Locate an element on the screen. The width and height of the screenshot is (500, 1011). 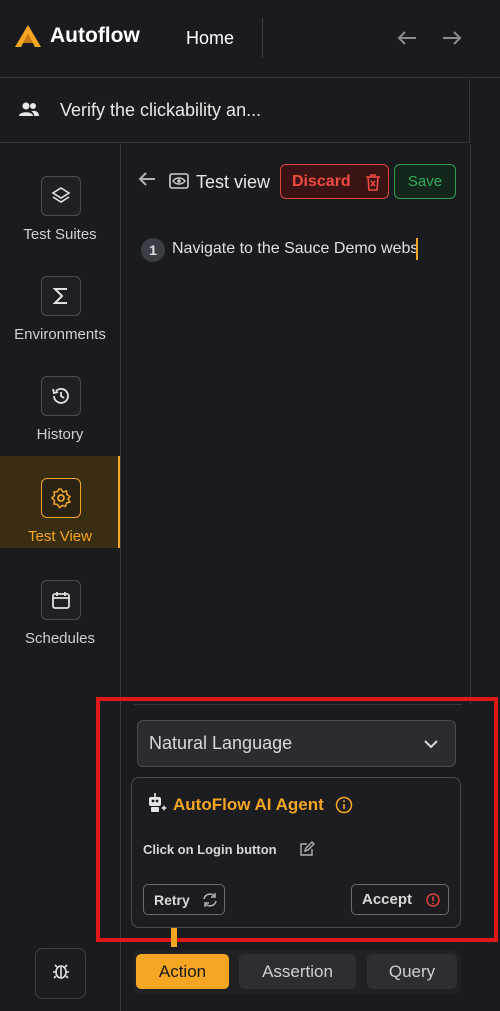
trash-icon is located at coordinates (372, 182).